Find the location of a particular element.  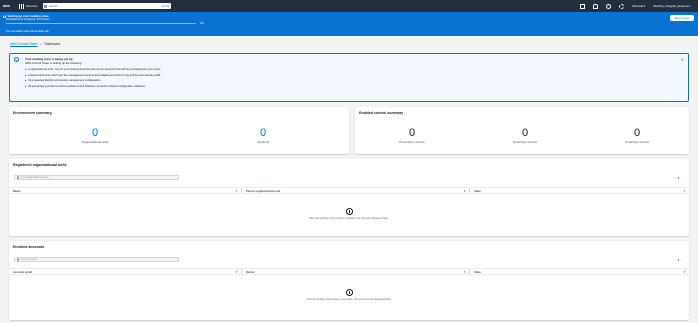

info-icon: i is located at coordinates (16, 59).